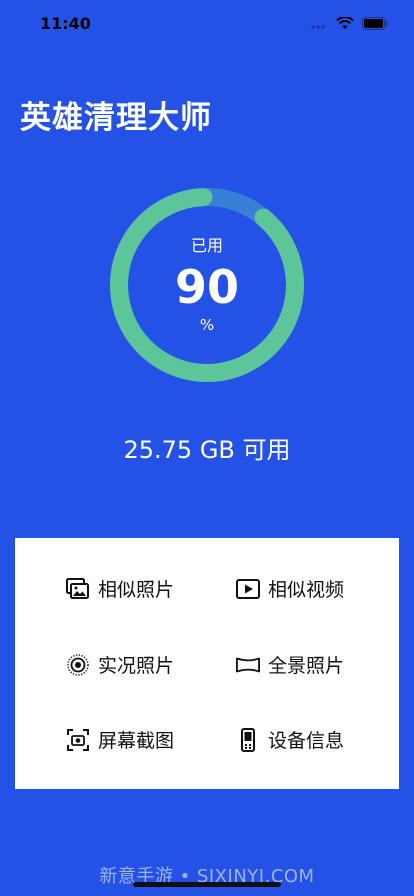  I want to click on status-time: 11:40, so click(65, 23).